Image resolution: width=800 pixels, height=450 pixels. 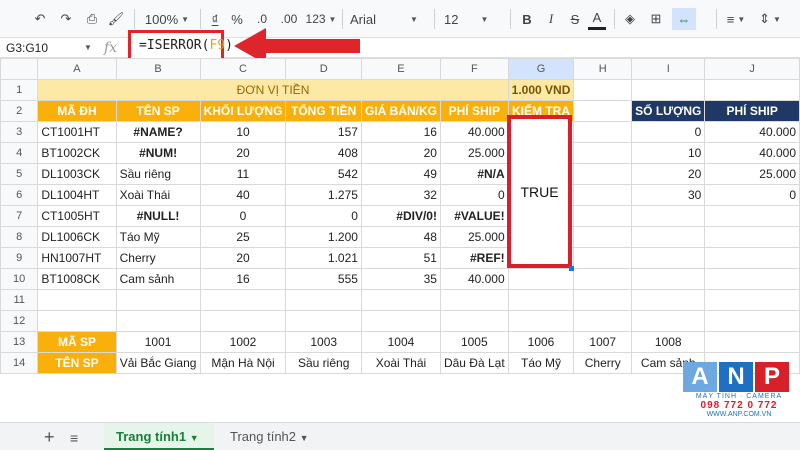 What do you see at coordinates (541, 342) in the screenshot?
I see `product-code-cell: 1006` at bounding box center [541, 342].